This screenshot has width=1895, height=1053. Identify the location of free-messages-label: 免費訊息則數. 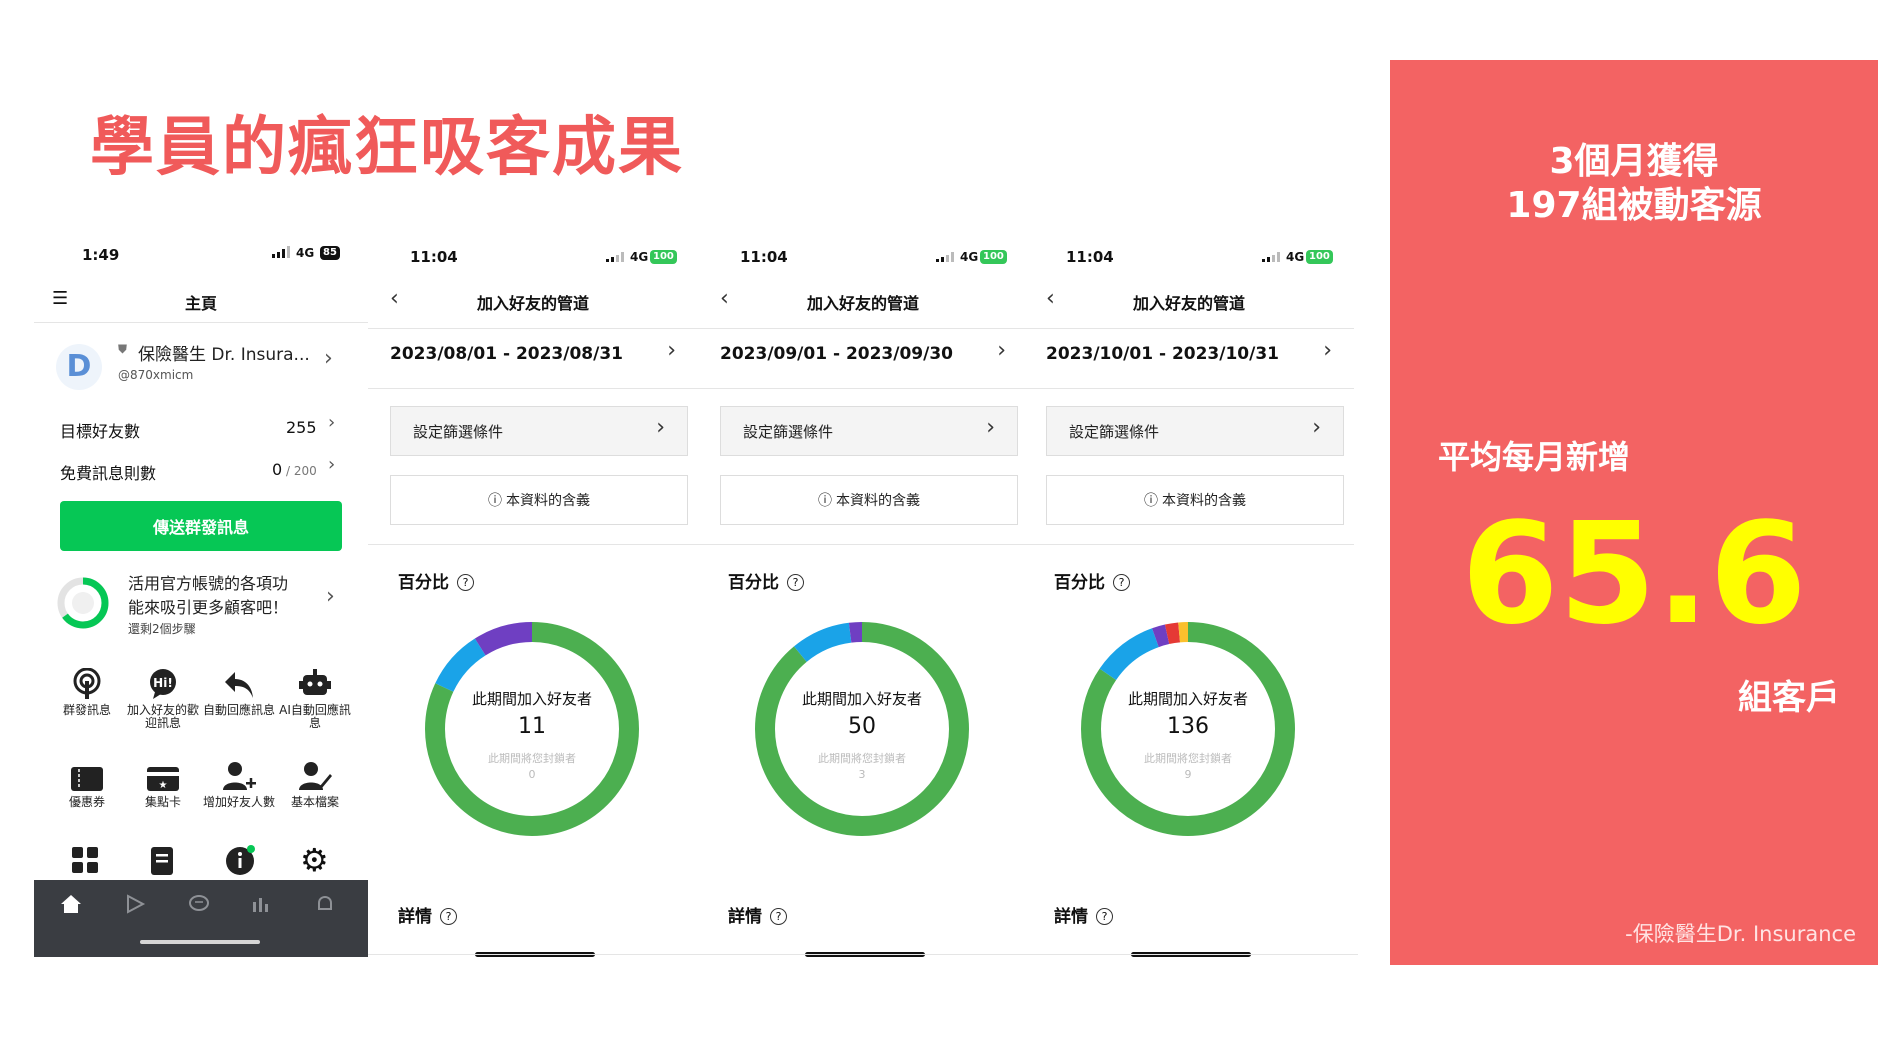
(108, 473).